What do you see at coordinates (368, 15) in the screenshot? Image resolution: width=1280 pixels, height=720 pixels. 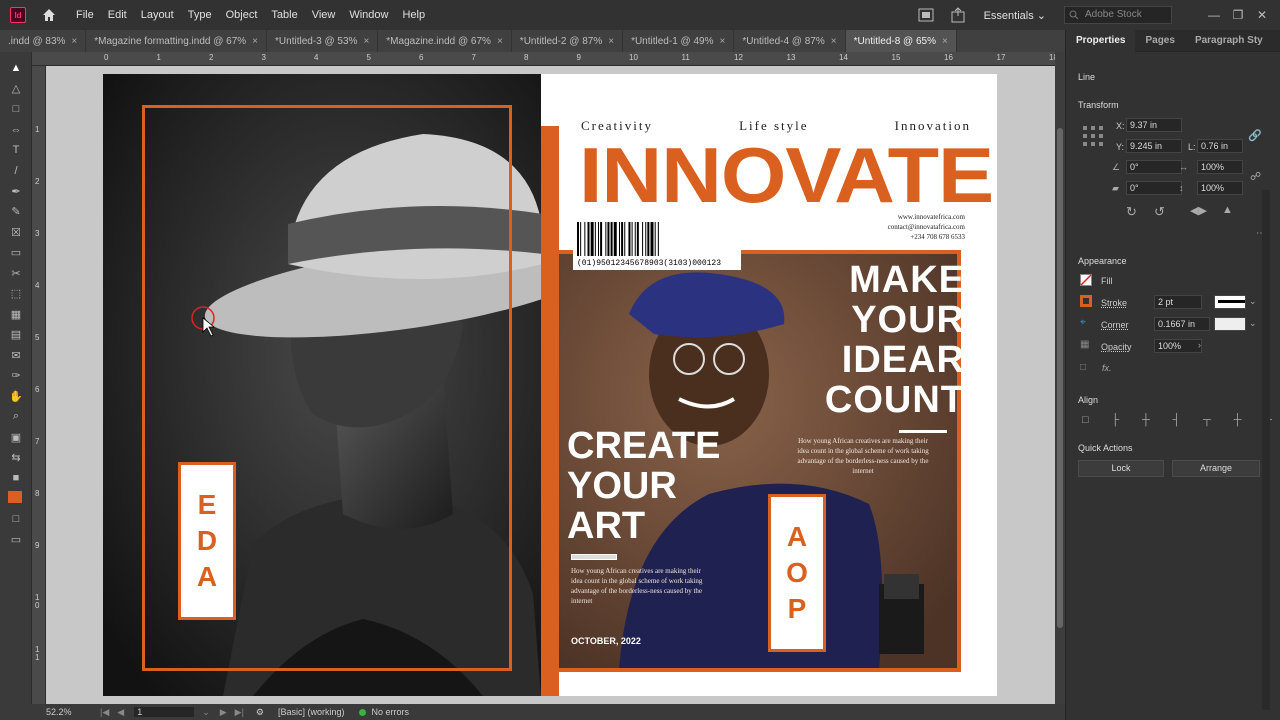 I see `menu-window: Window` at bounding box center [368, 15].